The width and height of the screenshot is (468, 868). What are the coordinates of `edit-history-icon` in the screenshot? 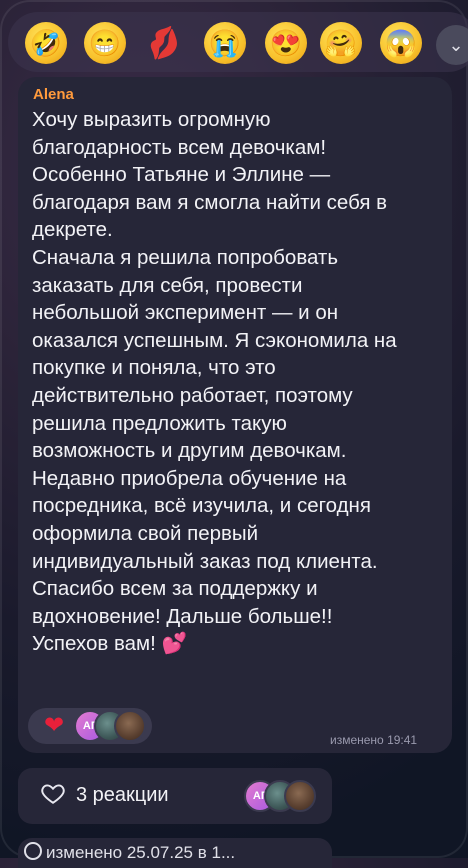 It's located at (33, 851).